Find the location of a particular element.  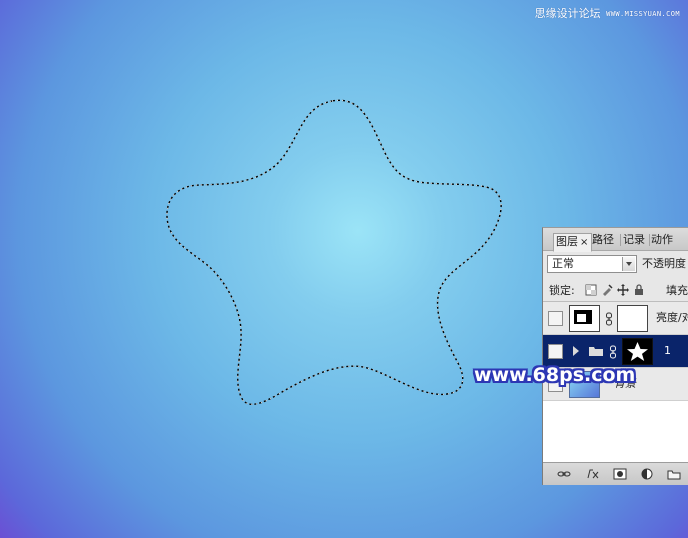

adjustment-icon is located at coordinates (647, 474).